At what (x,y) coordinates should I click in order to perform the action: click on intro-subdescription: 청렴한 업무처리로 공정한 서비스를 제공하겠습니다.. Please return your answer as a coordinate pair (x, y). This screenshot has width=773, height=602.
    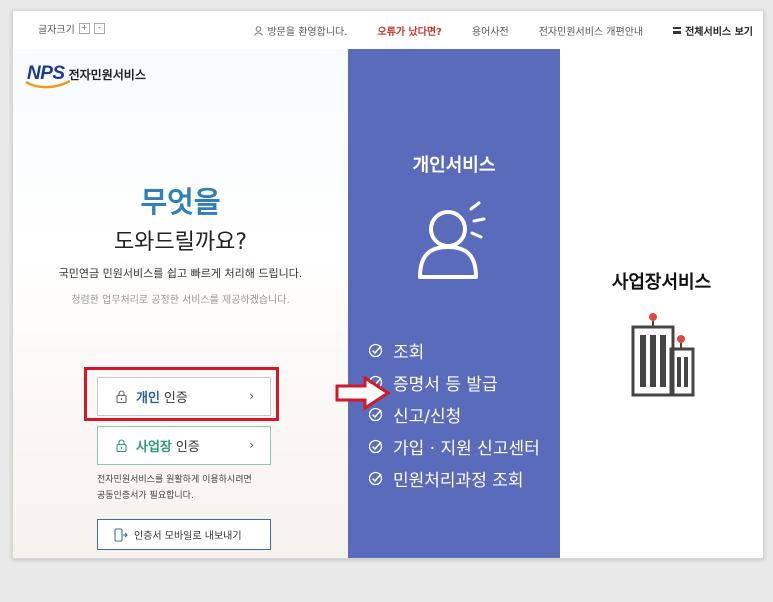
    Looking at the image, I should click on (180, 300).